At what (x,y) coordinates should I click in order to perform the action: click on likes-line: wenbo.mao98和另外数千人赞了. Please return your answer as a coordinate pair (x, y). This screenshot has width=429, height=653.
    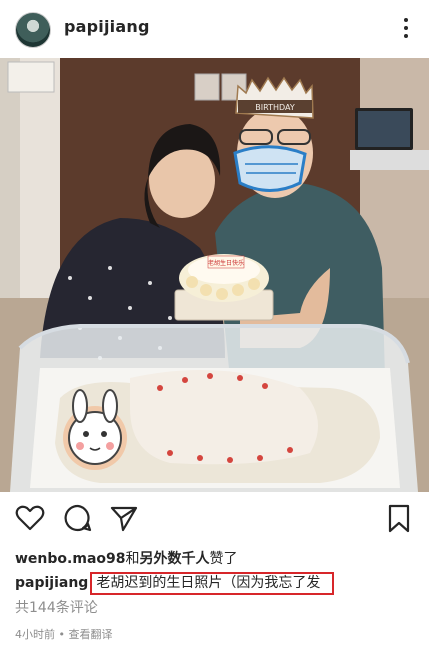
    Looking at the image, I should click on (126, 558).